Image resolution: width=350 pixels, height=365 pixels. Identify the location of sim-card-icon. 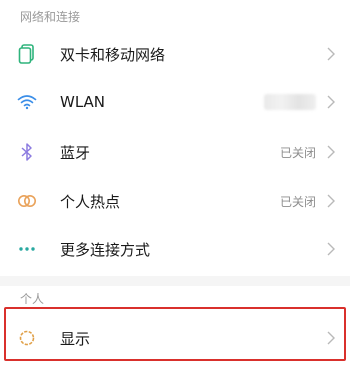
(27, 54).